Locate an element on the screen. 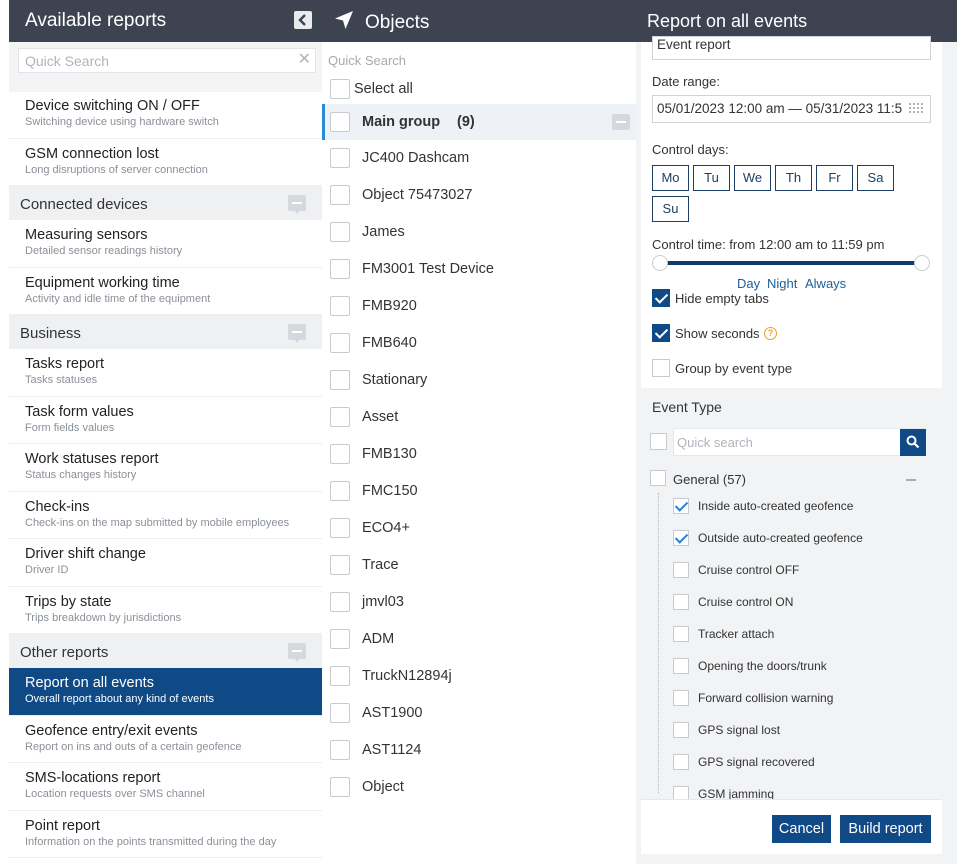 This screenshot has width=957, height=864. event-search-button is located at coordinates (913, 442).